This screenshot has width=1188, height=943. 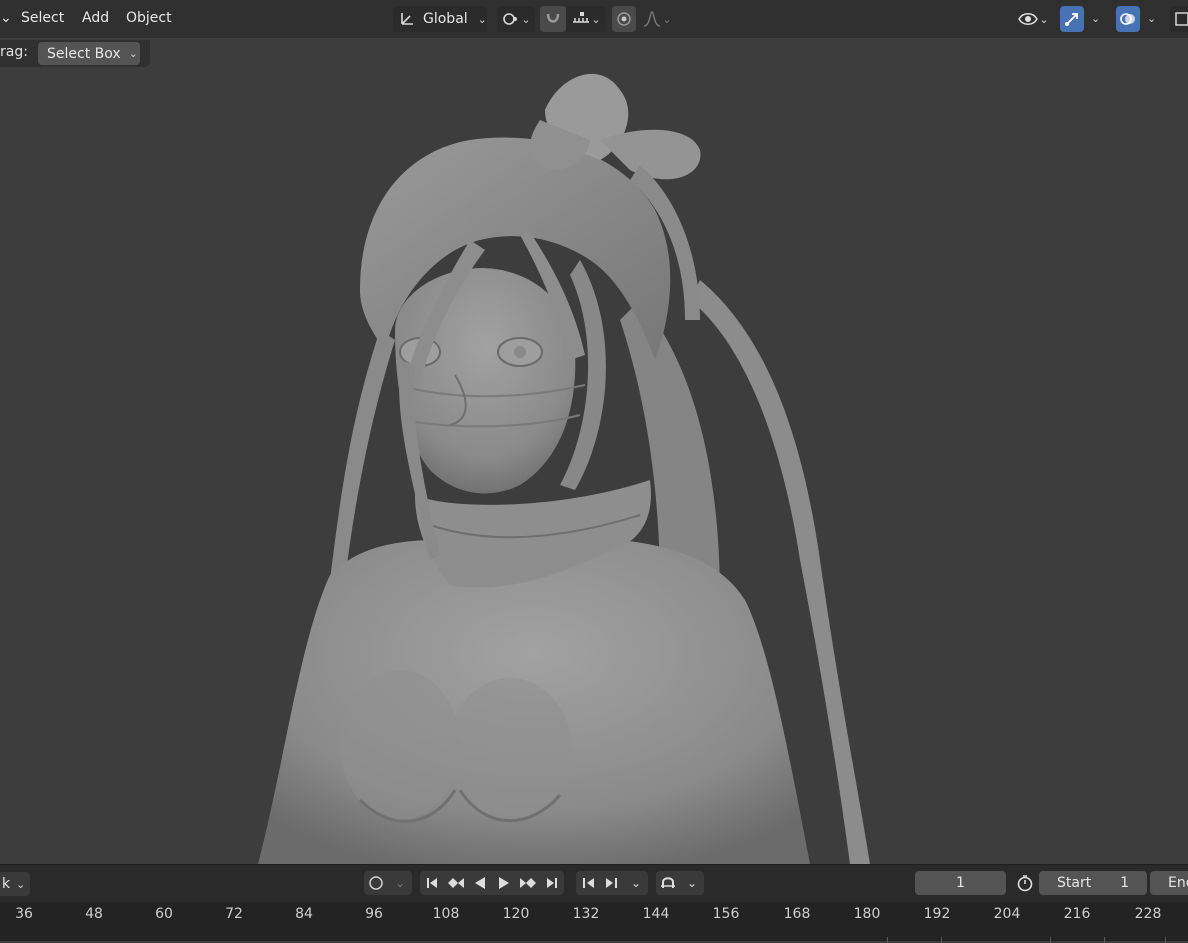 I want to click on start-label: Start, so click(x=1074, y=883).